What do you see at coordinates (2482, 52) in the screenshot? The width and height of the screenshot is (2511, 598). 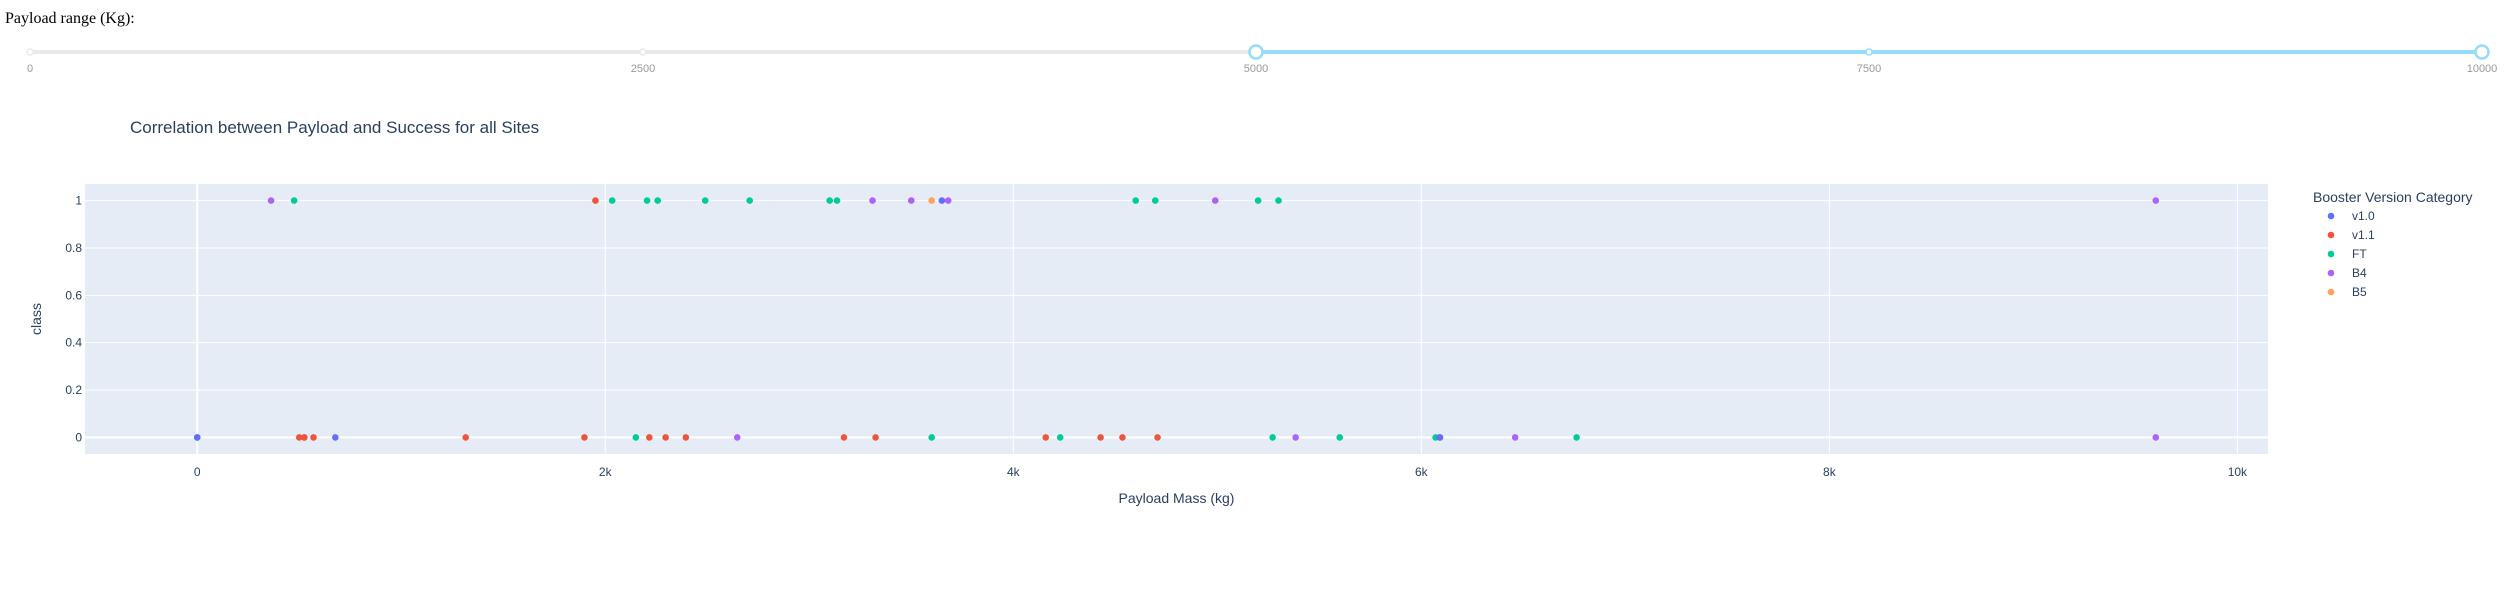 I see `slider-handle-max` at bounding box center [2482, 52].